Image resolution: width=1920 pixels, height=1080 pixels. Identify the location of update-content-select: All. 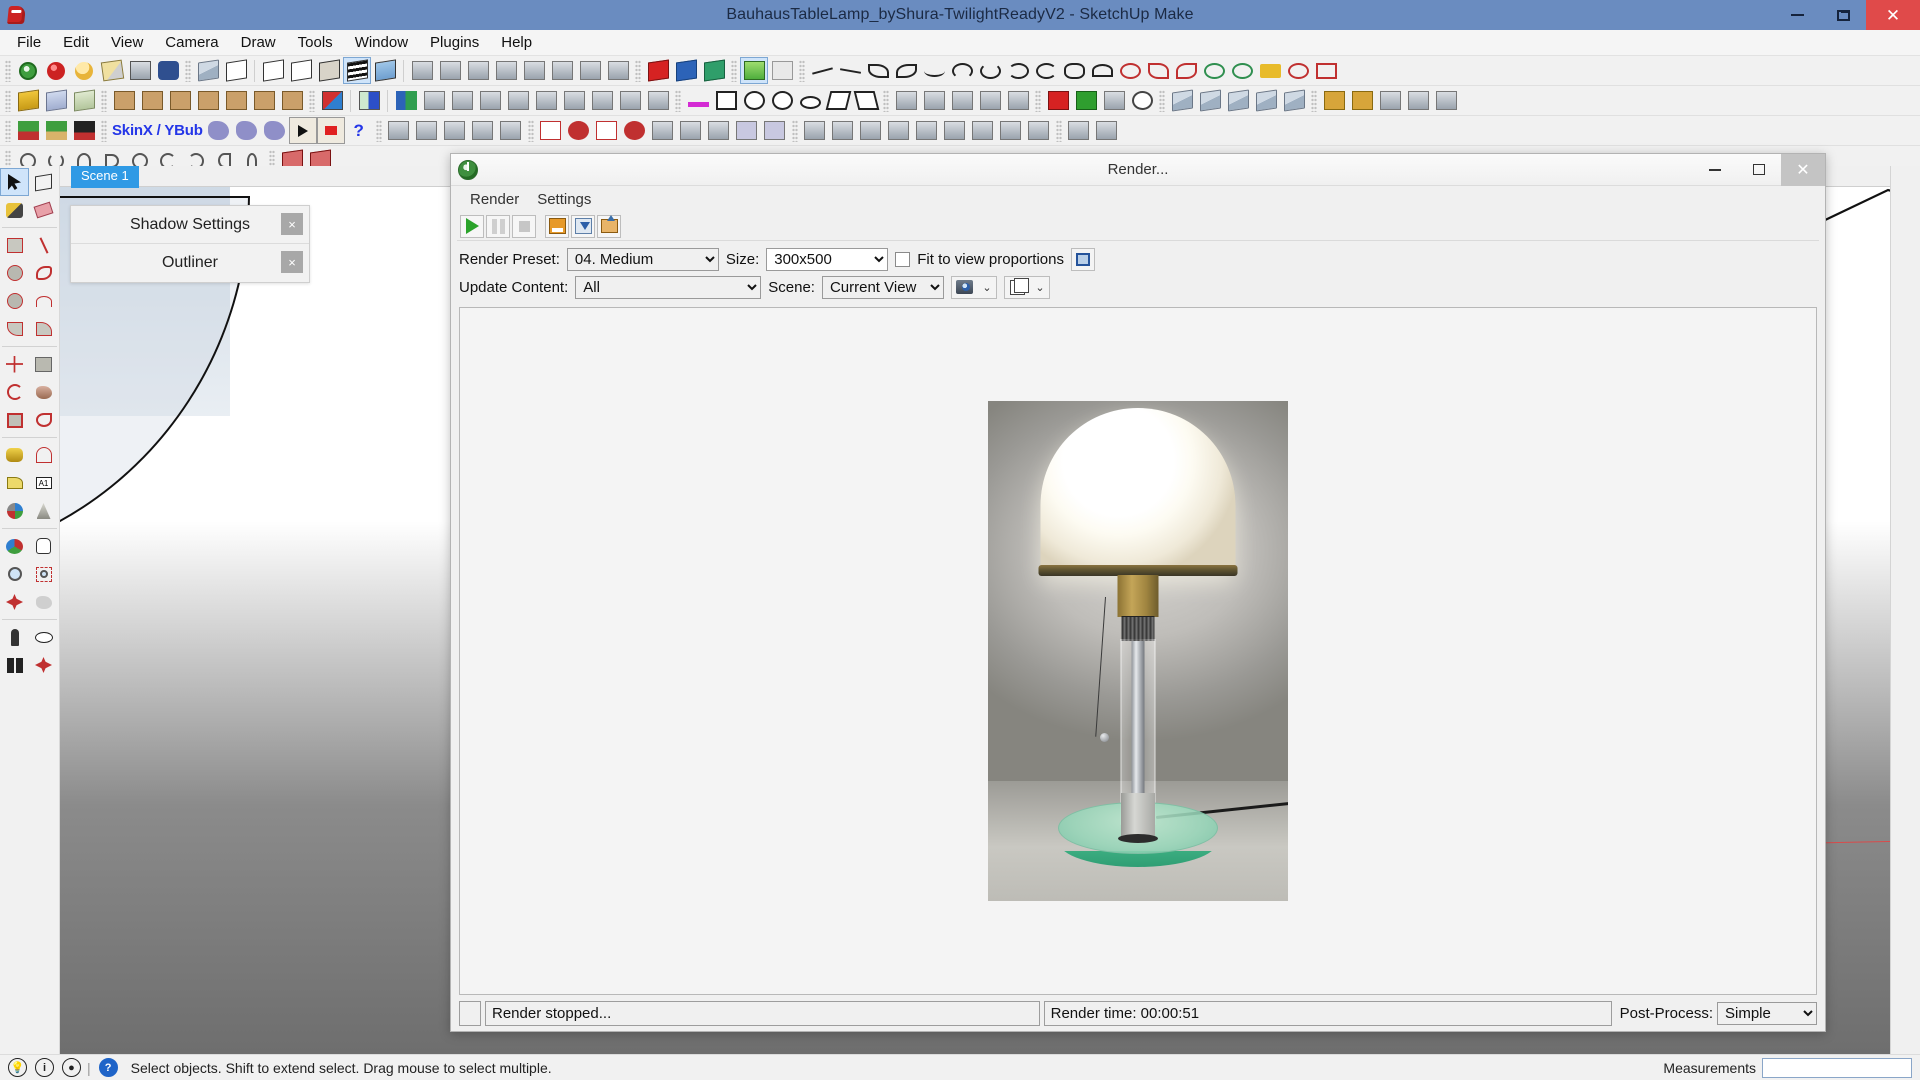
(668, 287).